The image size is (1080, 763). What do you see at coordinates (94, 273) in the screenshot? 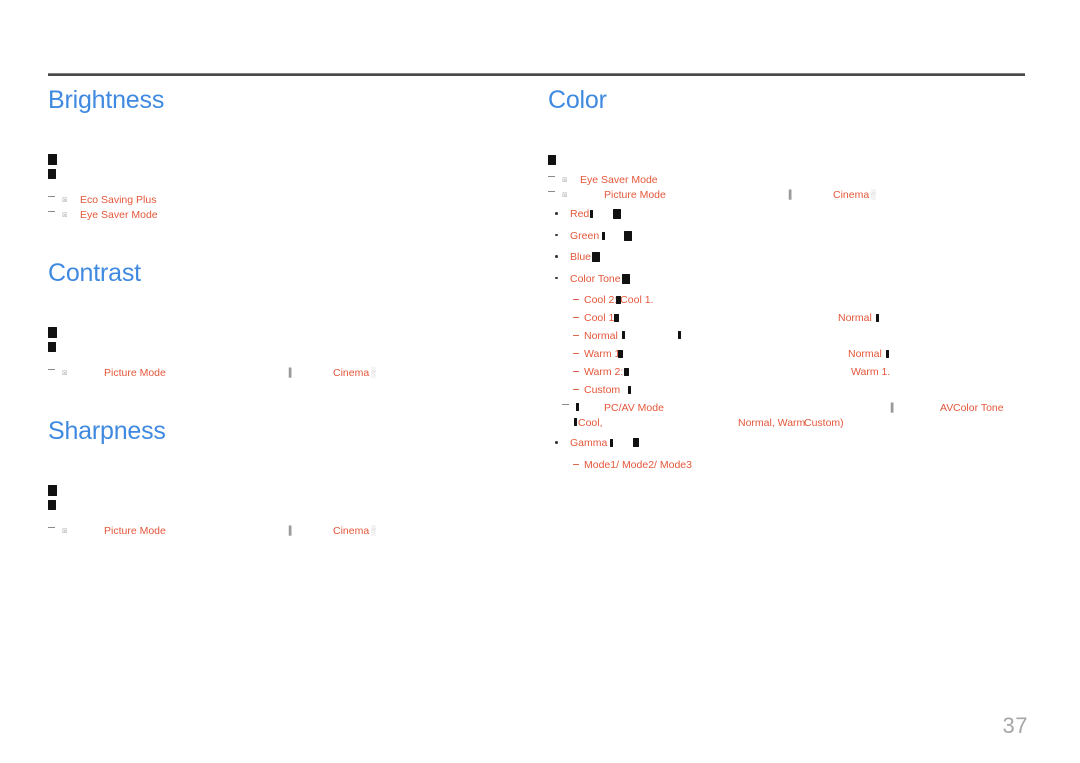
I see `page-title-contrast: Contrast` at bounding box center [94, 273].